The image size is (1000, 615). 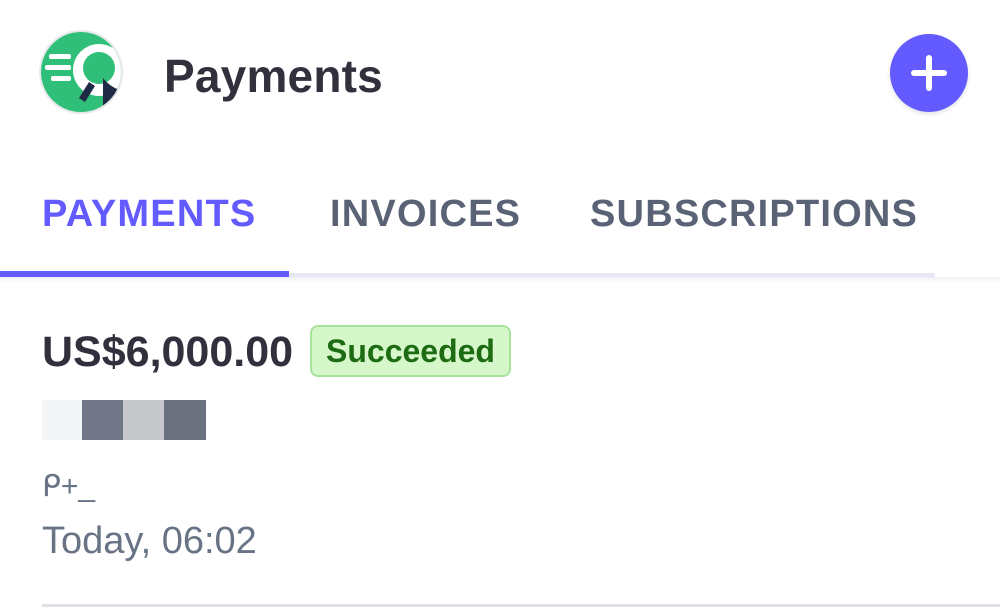 I want to click on tab-invoices: INVOICES, so click(x=425, y=214).